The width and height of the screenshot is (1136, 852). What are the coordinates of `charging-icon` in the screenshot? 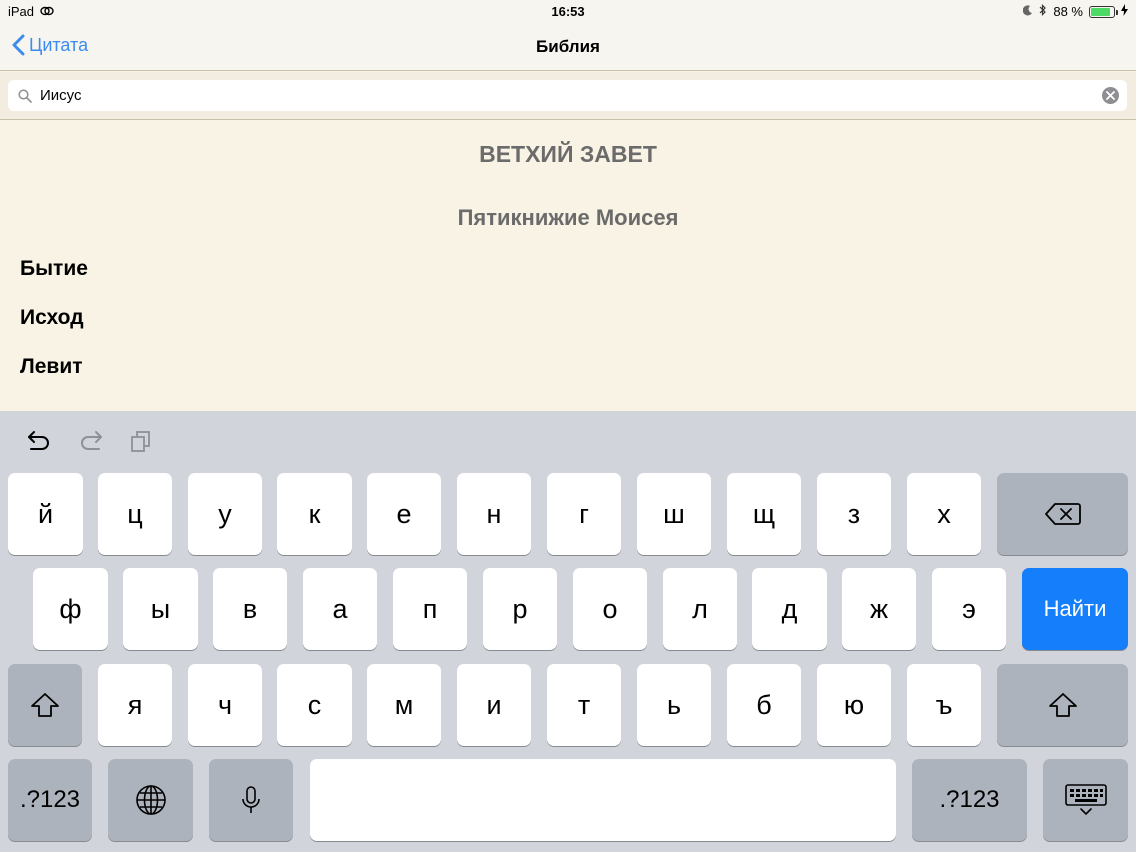 It's located at (1124, 11).